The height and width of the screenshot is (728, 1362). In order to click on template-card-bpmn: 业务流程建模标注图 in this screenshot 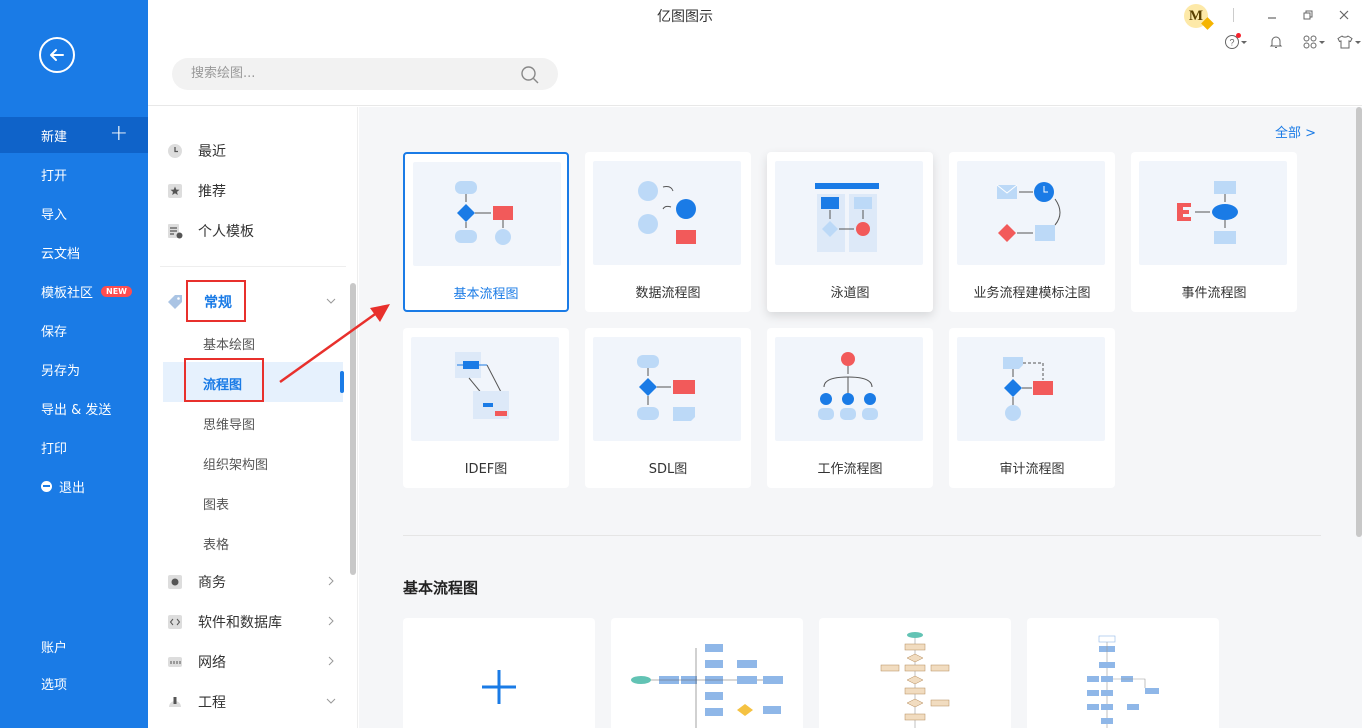, I will do `click(1032, 232)`.